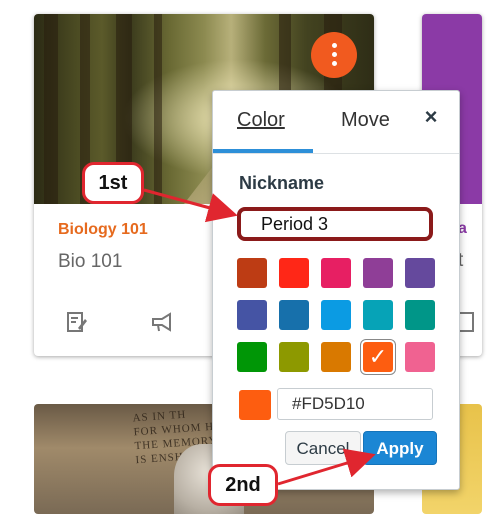 The image size is (488, 514). I want to click on checkmark-icon: ✓, so click(378, 356).